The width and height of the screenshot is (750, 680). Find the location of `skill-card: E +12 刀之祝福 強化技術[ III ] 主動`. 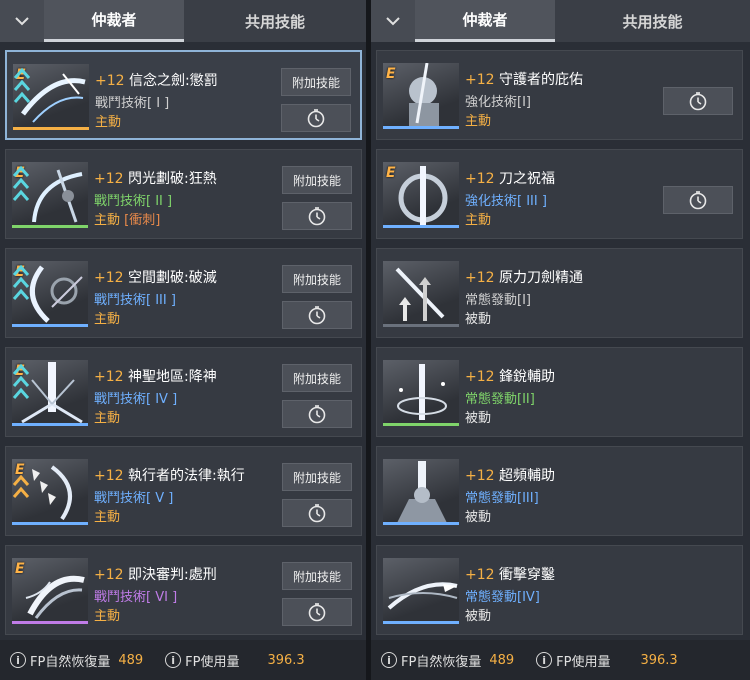

skill-card: E +12 刀之祝福 強化技術[ III ] 主動 is located at coordinates (559, 194).